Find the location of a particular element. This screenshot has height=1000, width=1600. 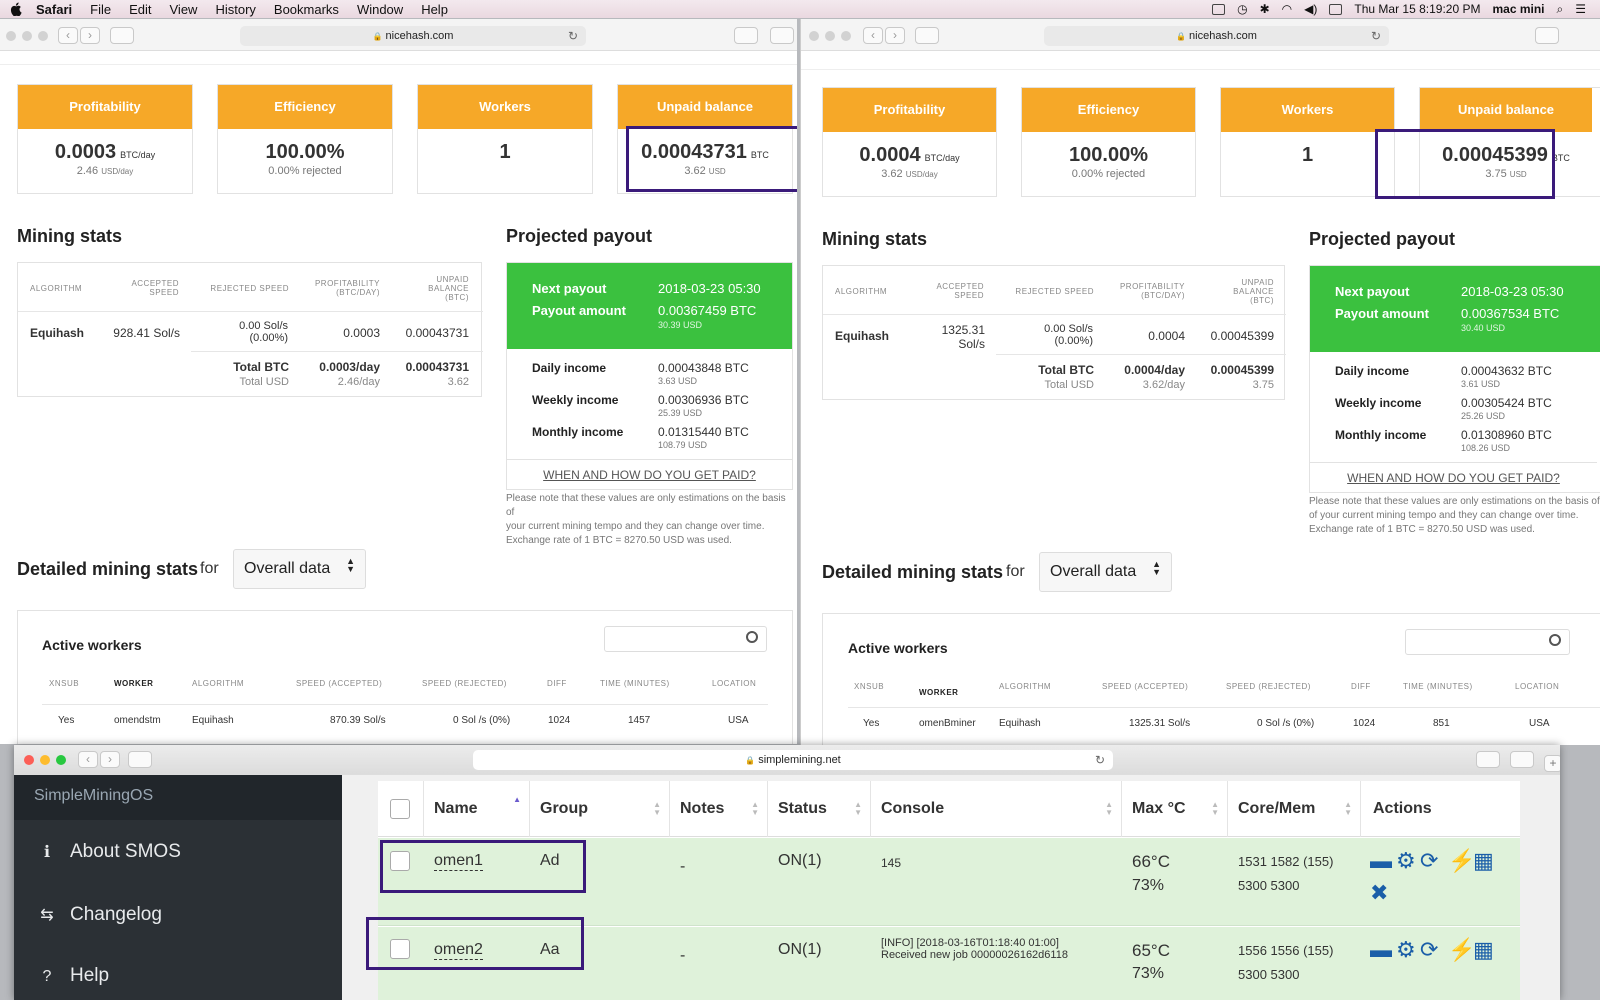

wifi-icon: ◠ is located at coordinates (1287, 9).